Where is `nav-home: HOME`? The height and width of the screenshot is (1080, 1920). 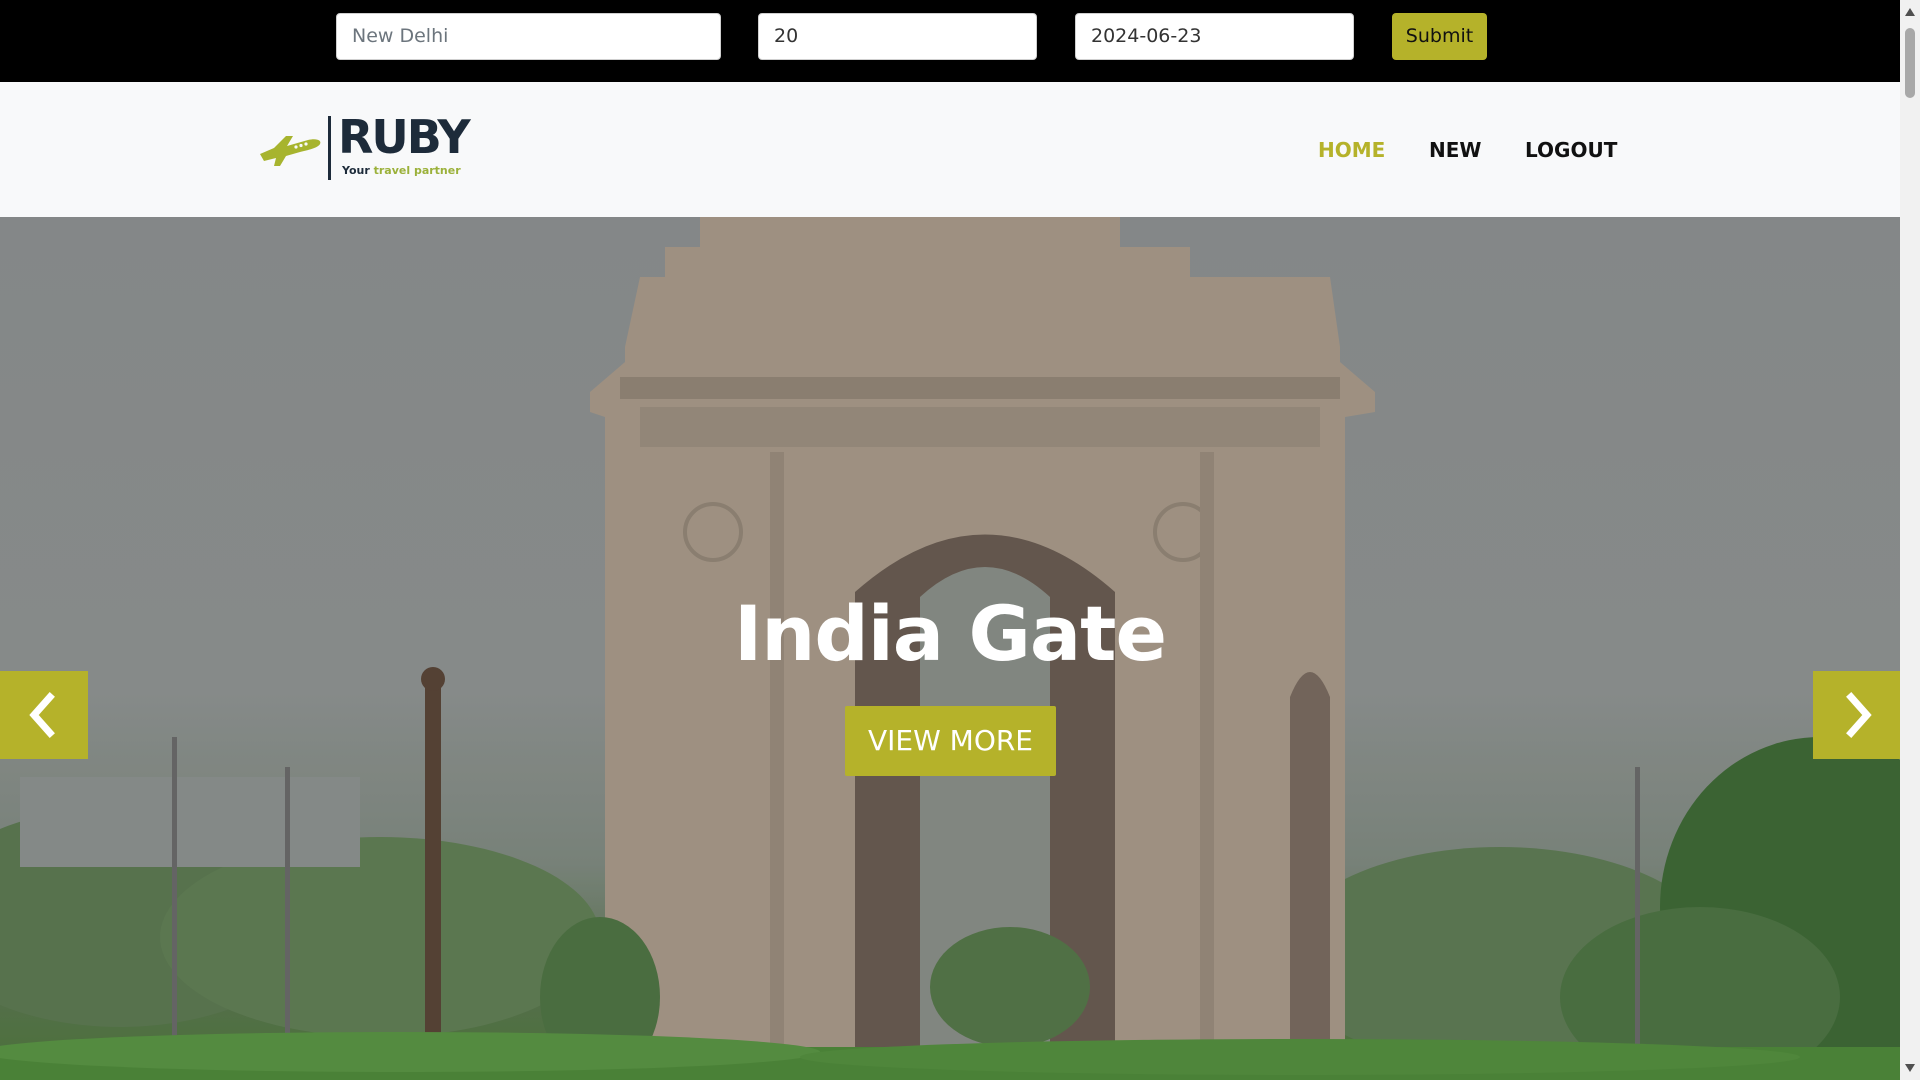
nav-home: HOME is located at coordinates (1351, 150).